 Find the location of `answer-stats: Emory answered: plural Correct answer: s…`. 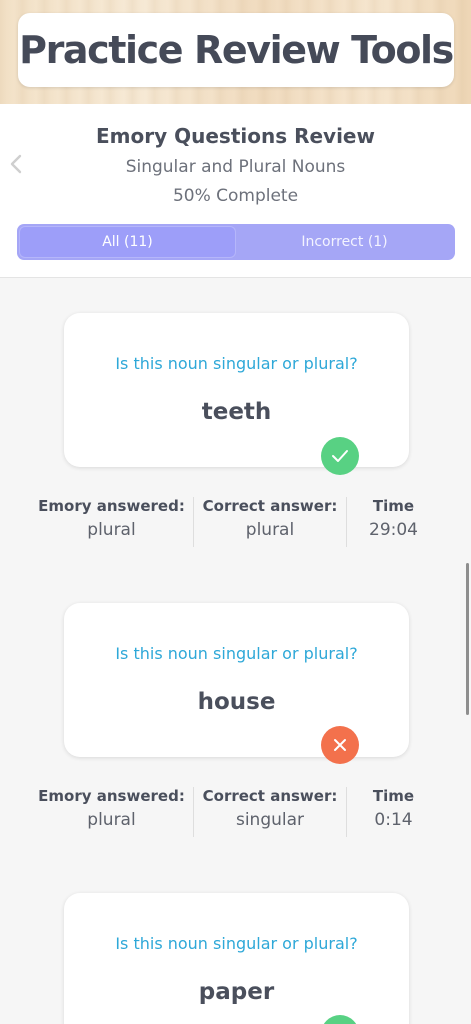

answer-stats: Emory answered: plural Correct answer: s… is located at coordinates (235, 812).